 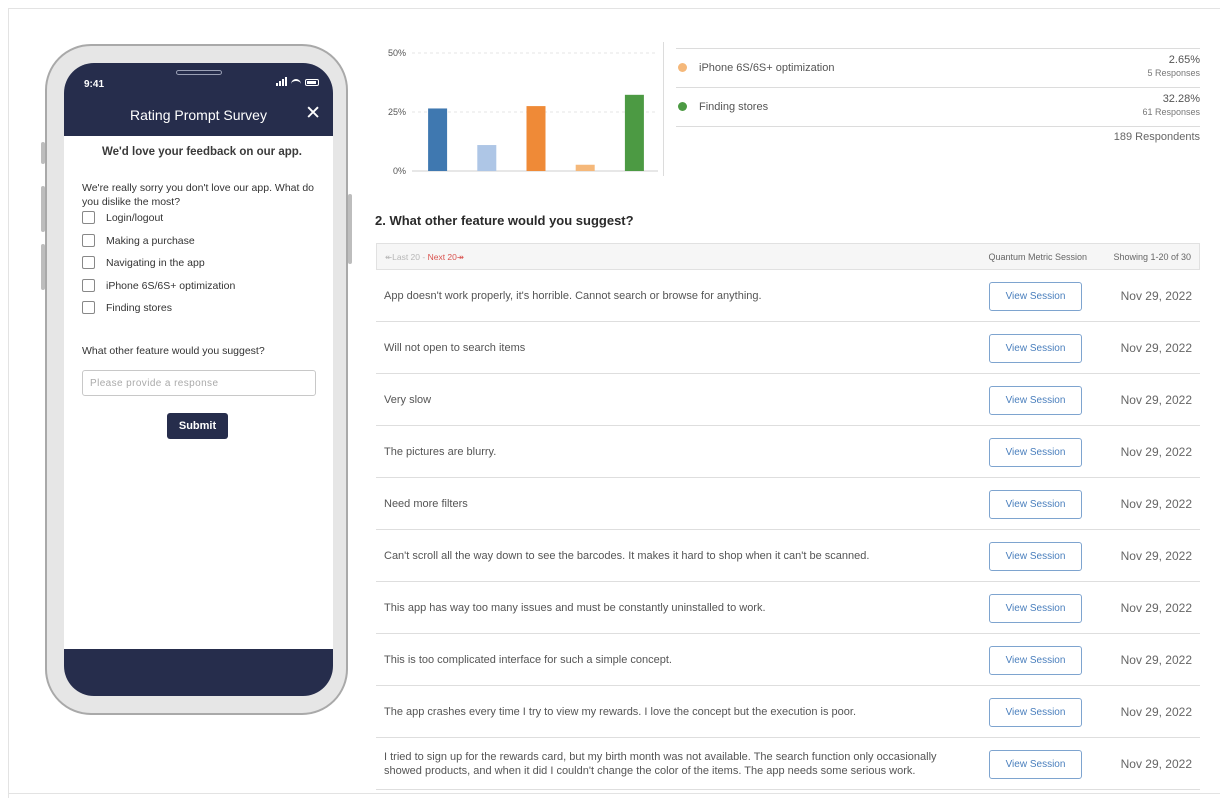 What do you see at coordinates (155, 262) in the screenshot?
I see `option-label: Navigating in the app` at bounding box center [155, 262].